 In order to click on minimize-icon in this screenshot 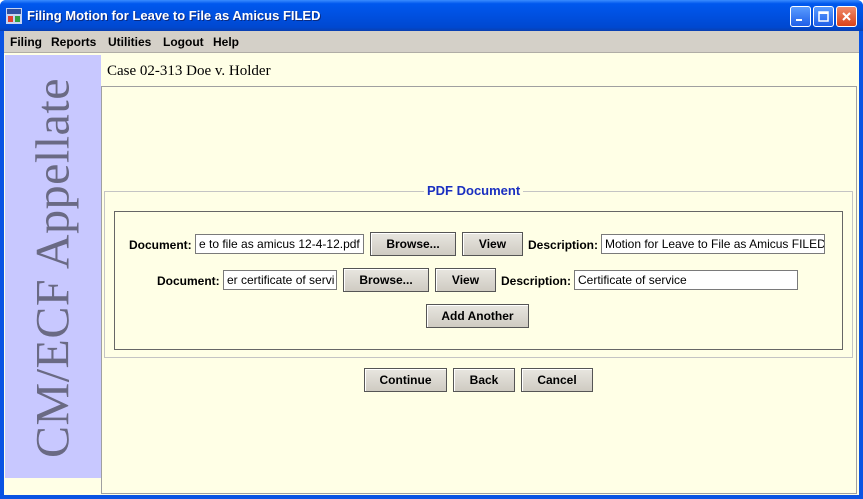, I will do `click(799, 20)`.